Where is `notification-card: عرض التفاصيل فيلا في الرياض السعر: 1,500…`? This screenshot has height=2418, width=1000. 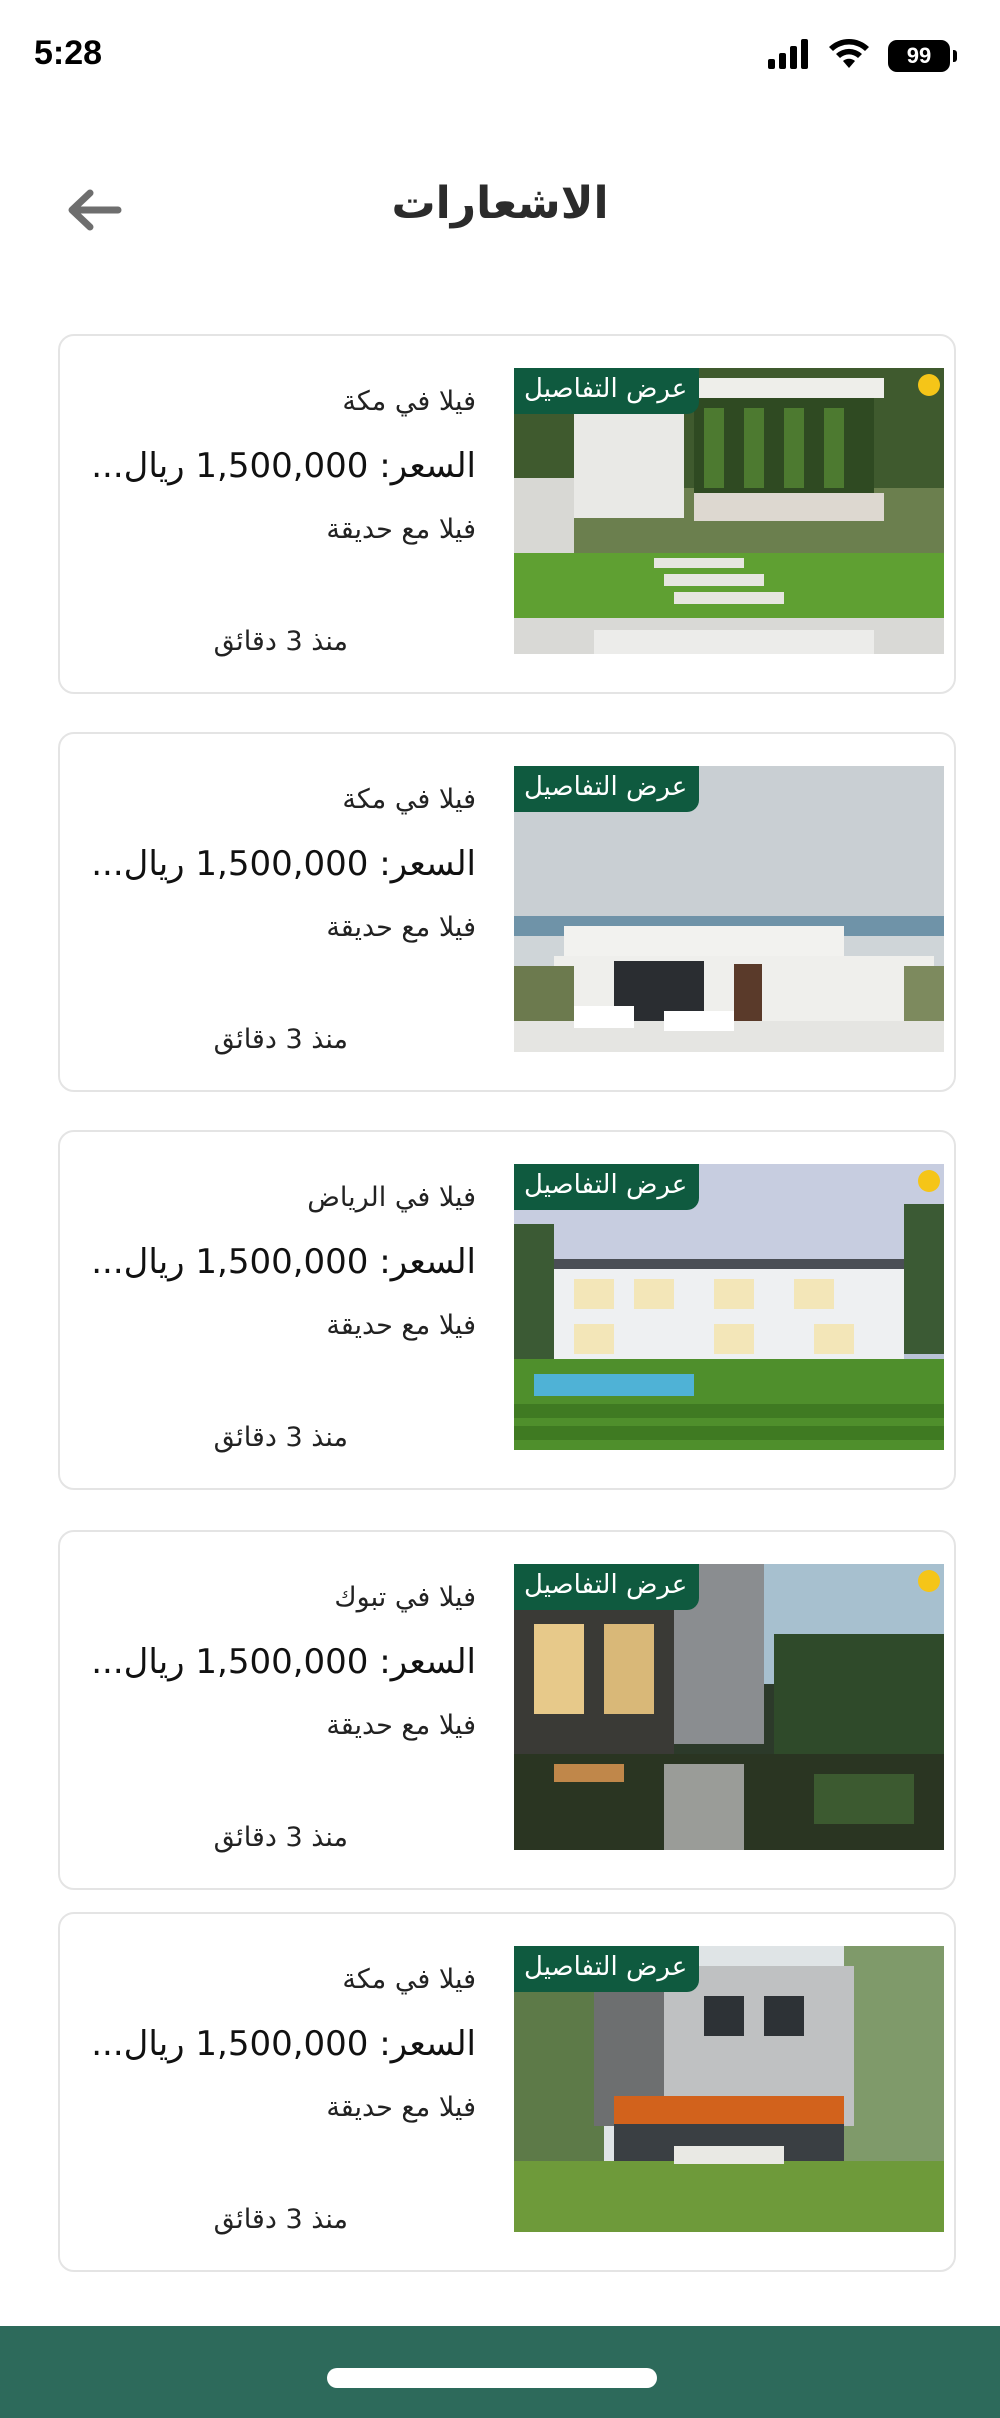 notification-card: عرض التفاصيل فيلا في الرياض السعر: 1,500… is located at coordinates (507, 1310).